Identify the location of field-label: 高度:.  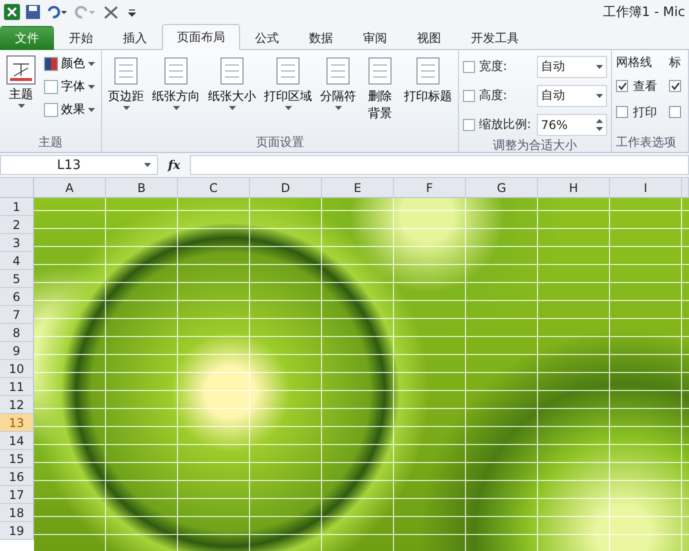
(493, 95).